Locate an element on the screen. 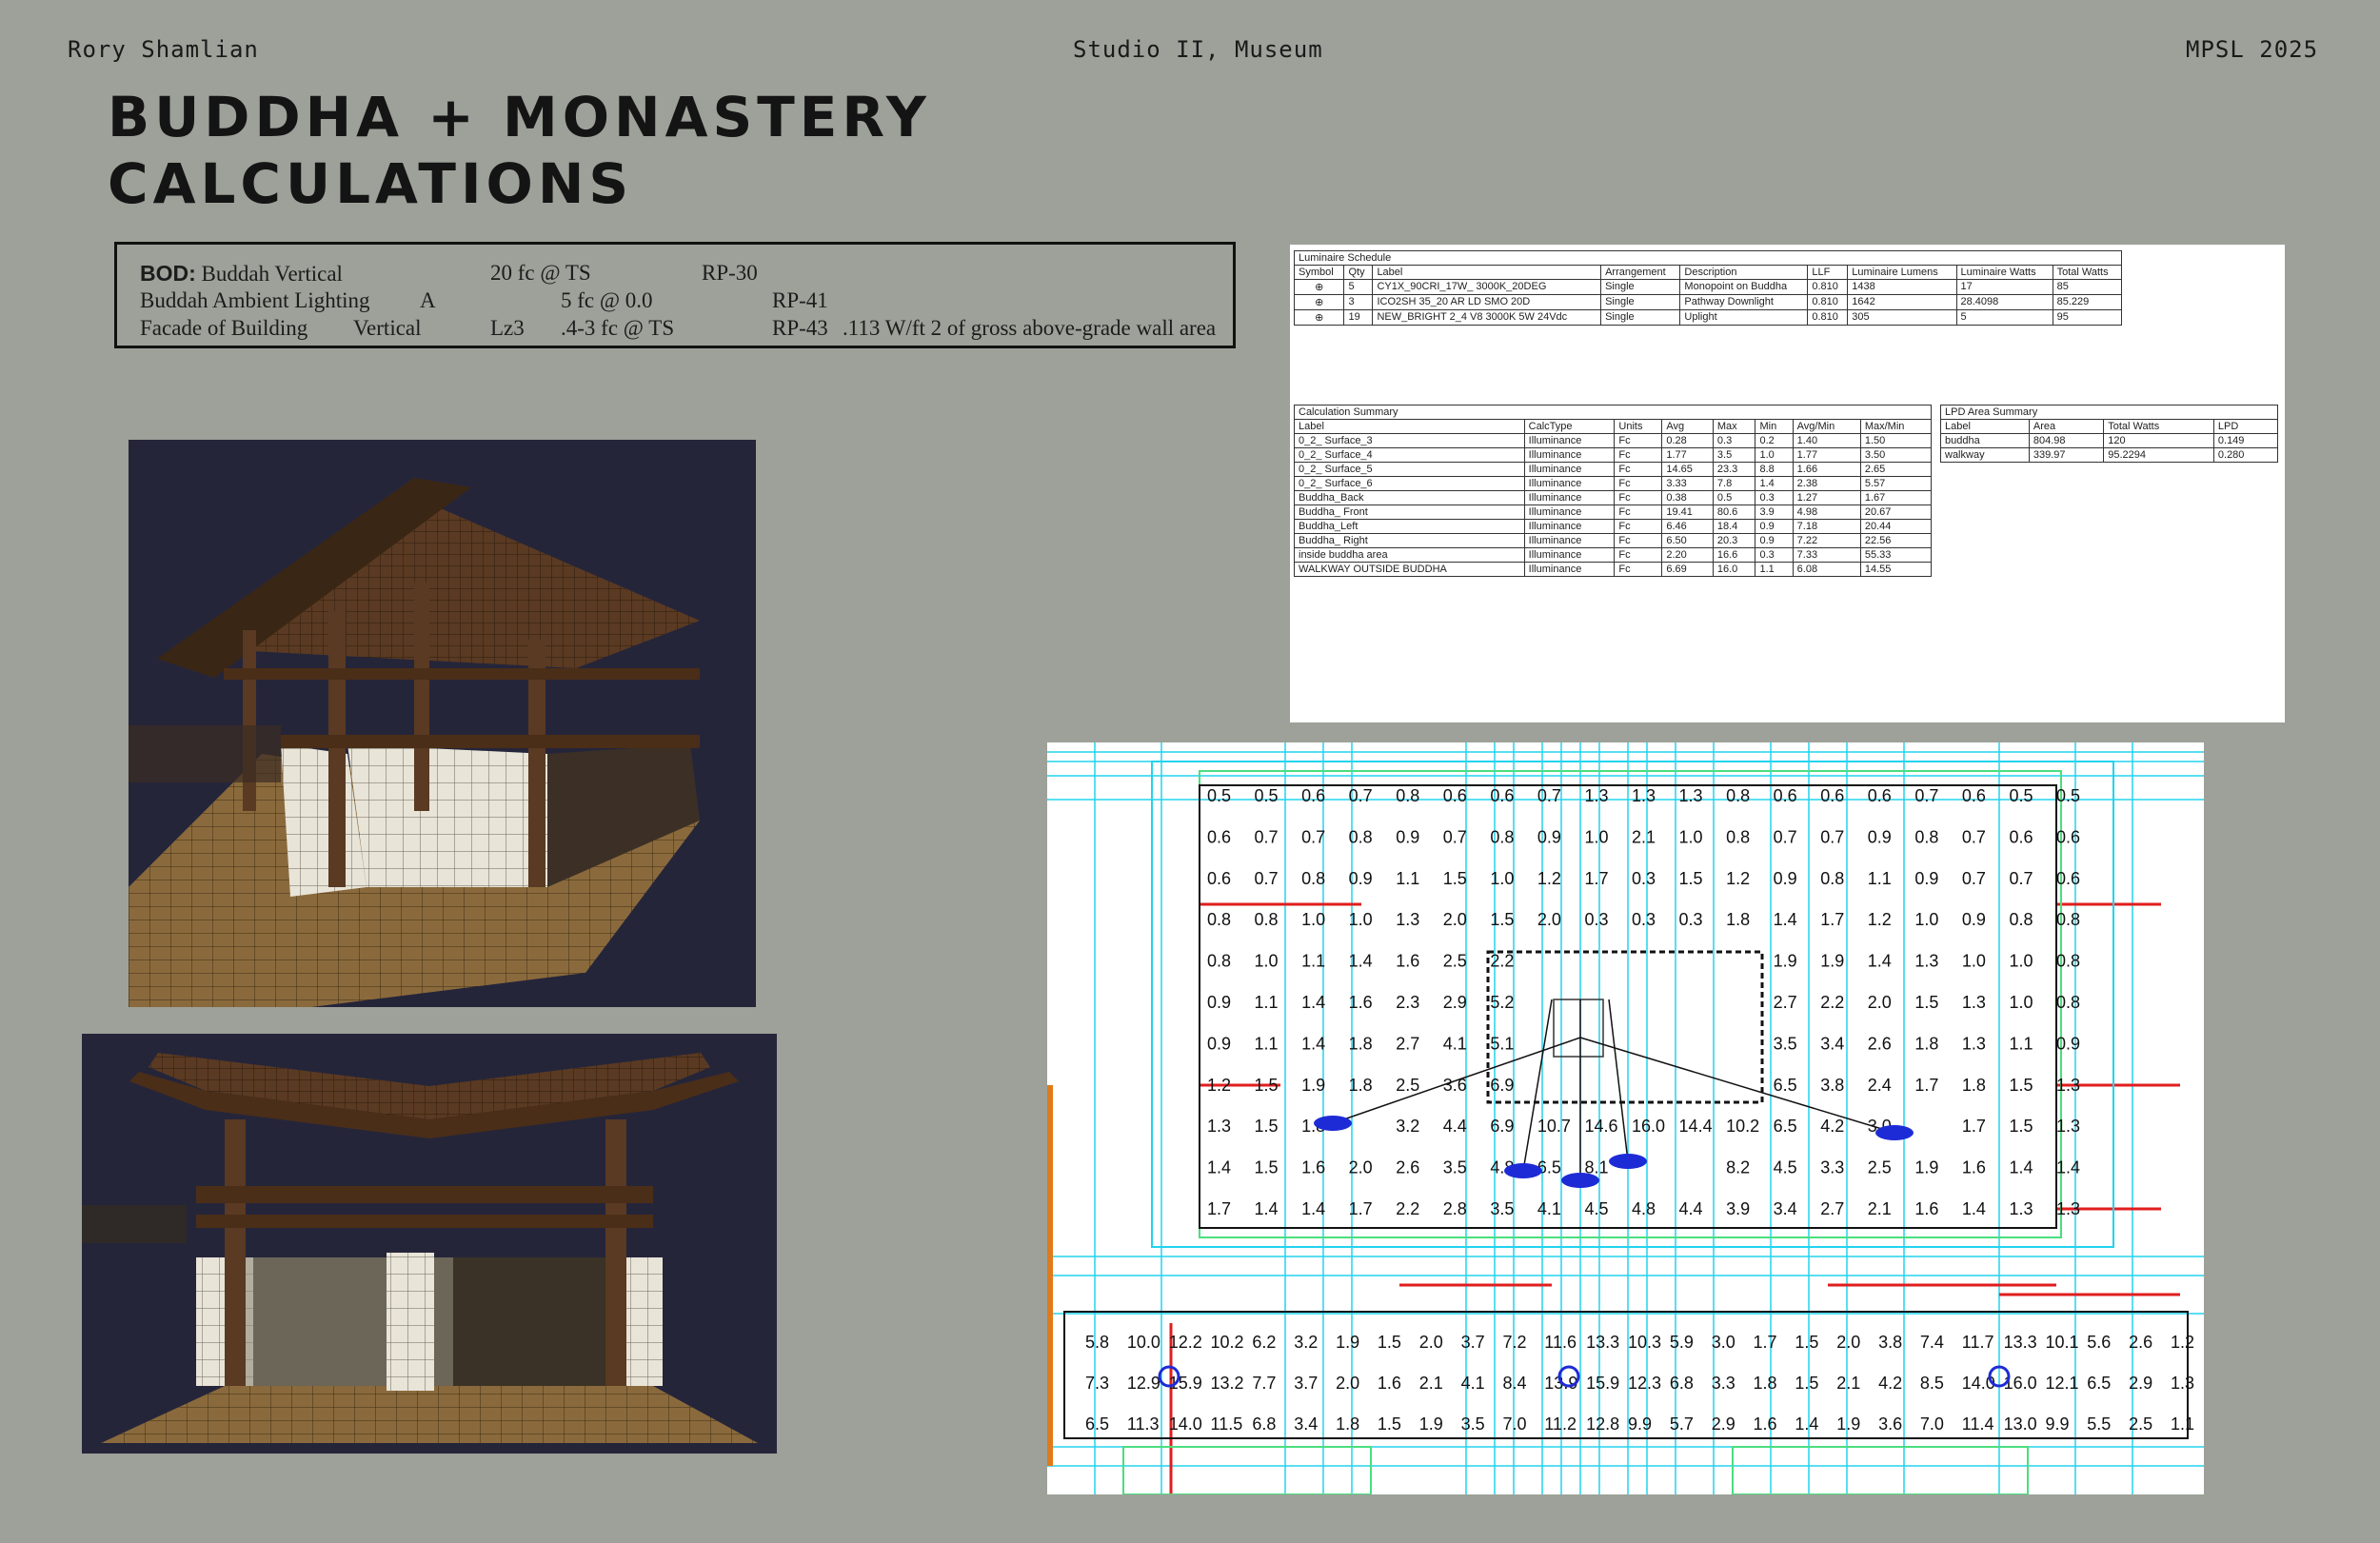 This screenshot has height=1543, width=2380. luminaire-schedule-cell: NEW_BRIGHT 2_4 V8 3000K 5W 24Vdc is located at coordinates (1487, 317).